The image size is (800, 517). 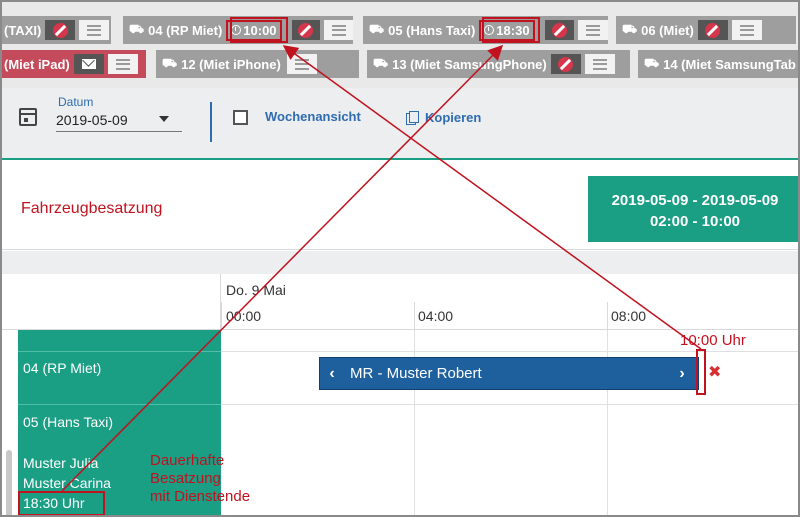 What do you see at coordinates (37, 64) in the screenshot?
I see `chip-label: (Miet iPad)` at bounding box center [37, 64].